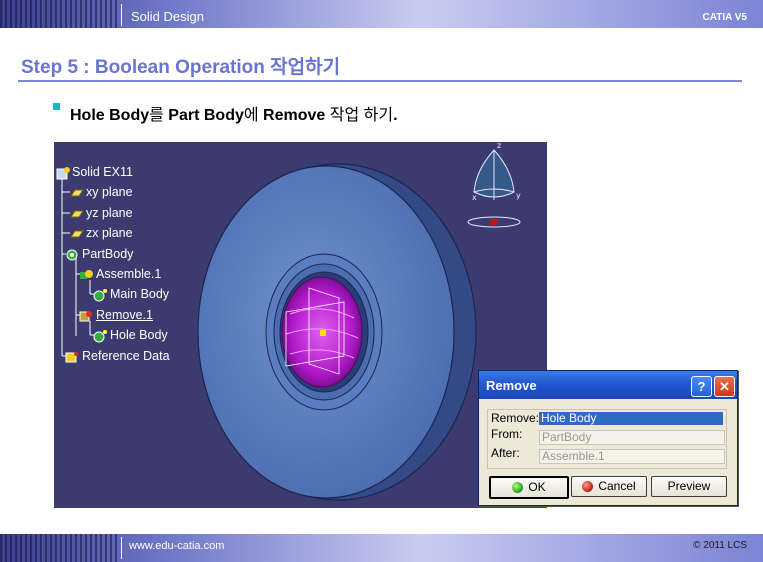  I want to click on tree-label: Main Body, so click(140, 294).